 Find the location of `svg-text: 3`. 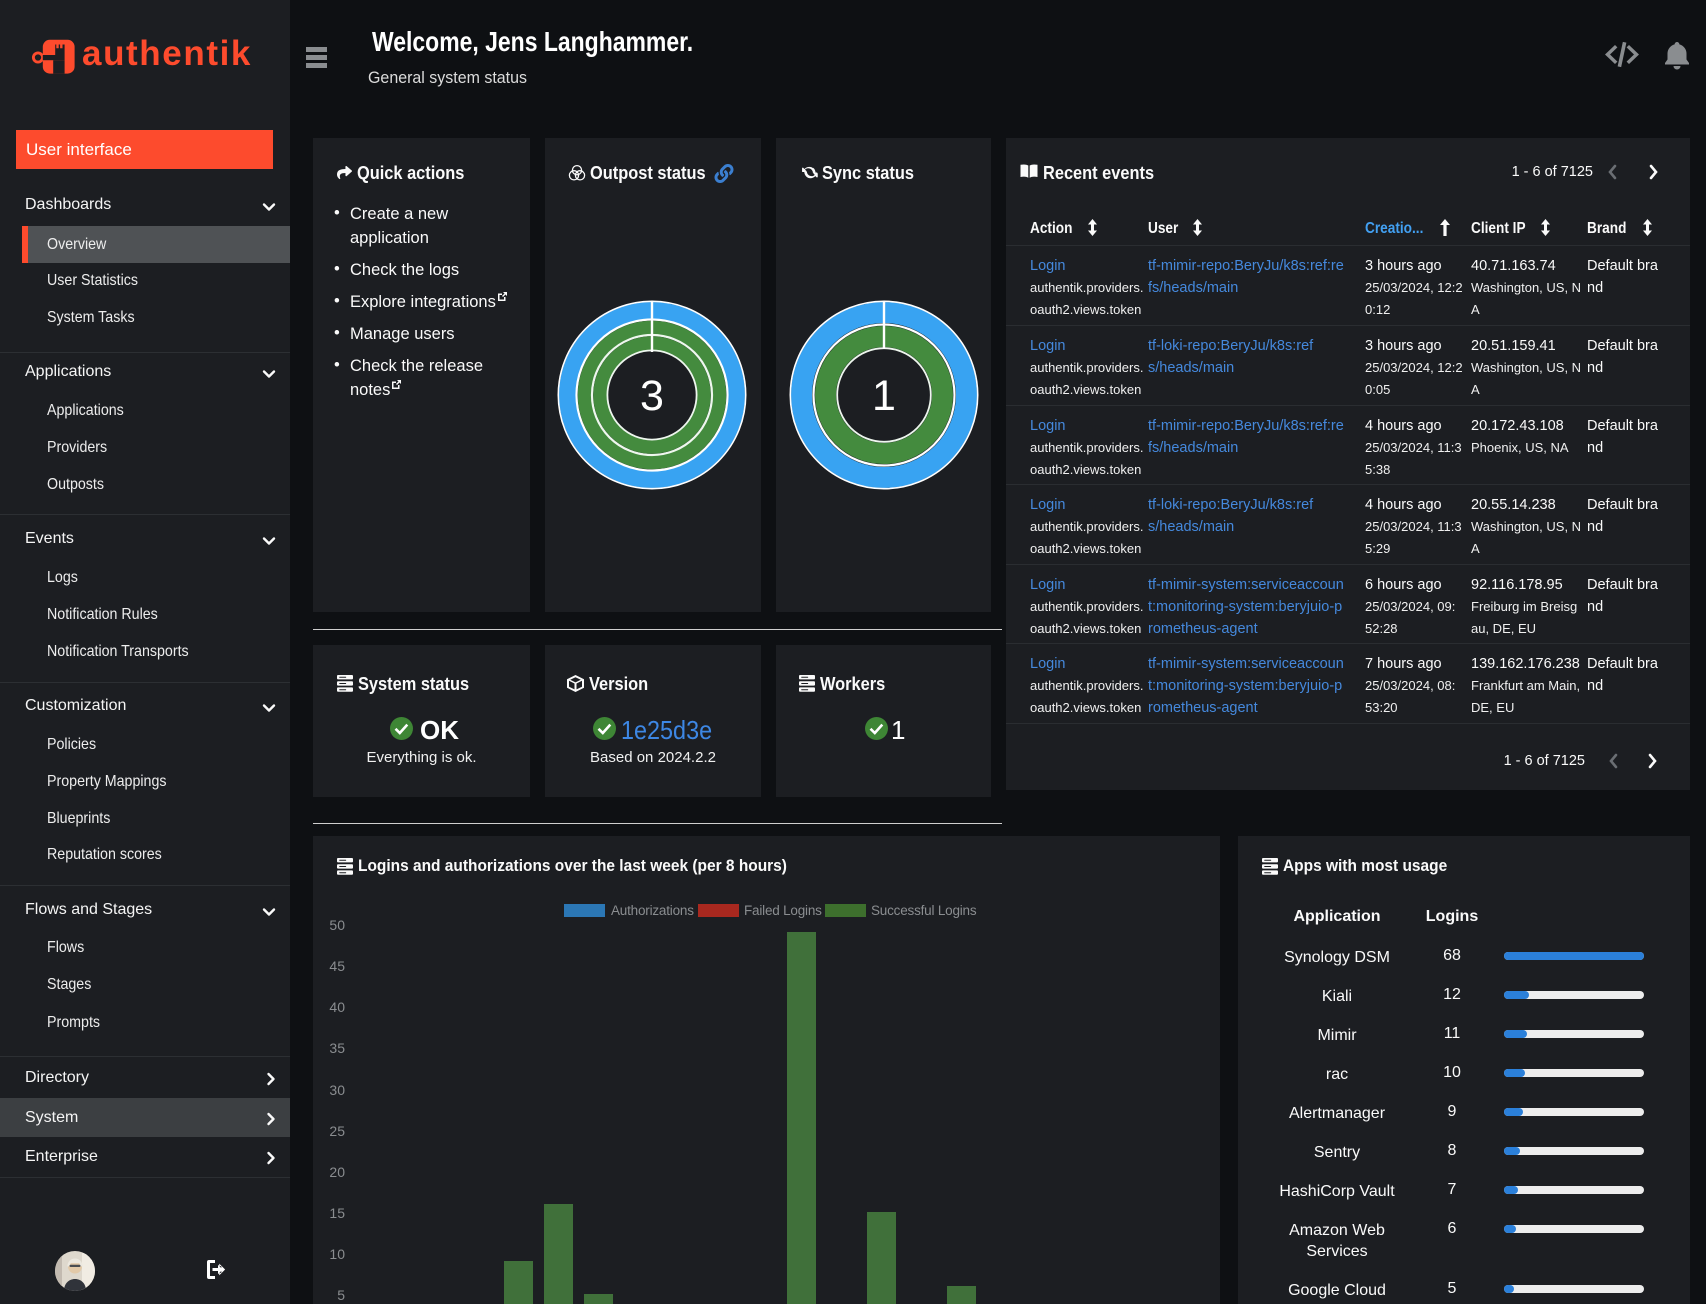

svg-text: 3 is located at coordinates (652, 396).